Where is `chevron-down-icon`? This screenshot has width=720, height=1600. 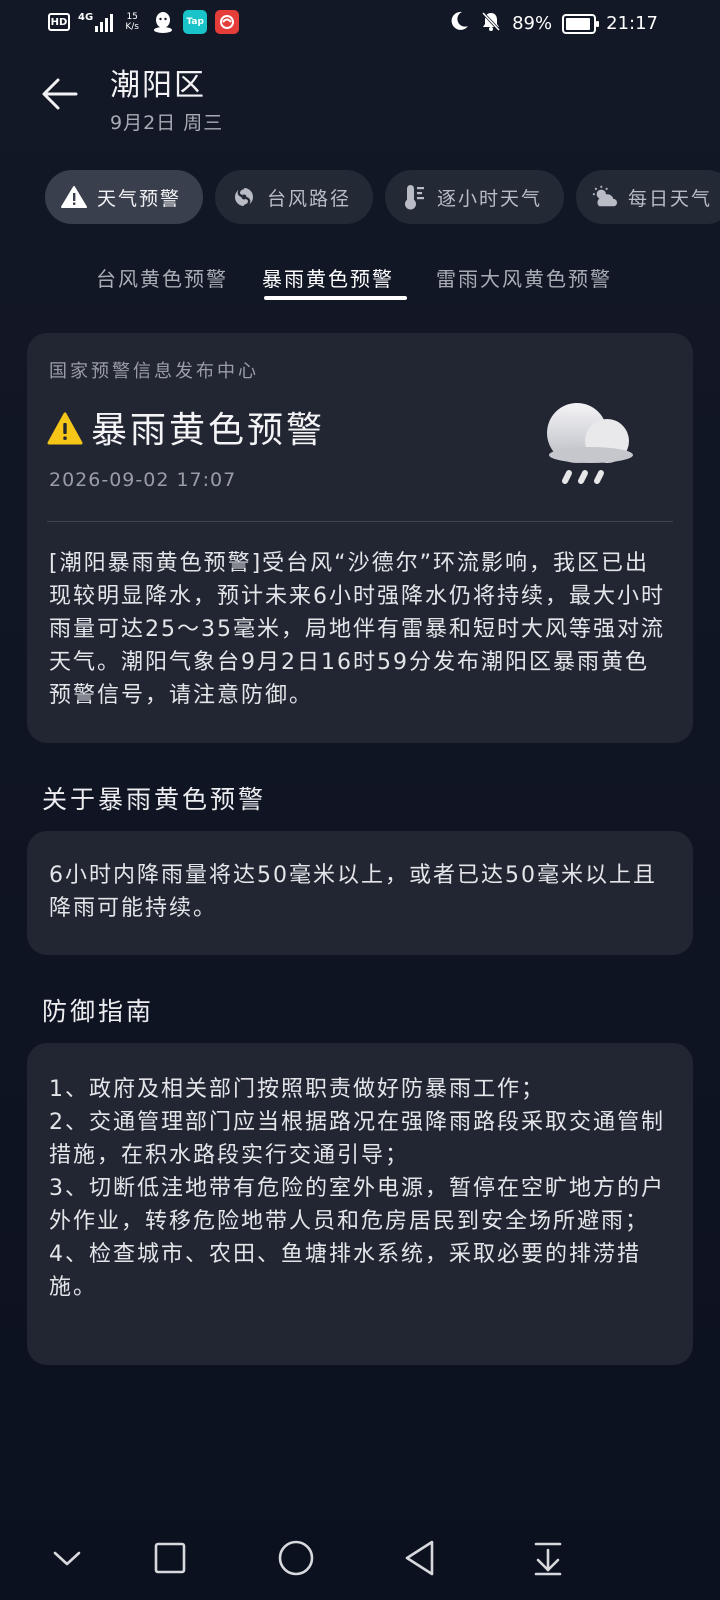
chevron-down-icon is located at coordinates (67, 1558).